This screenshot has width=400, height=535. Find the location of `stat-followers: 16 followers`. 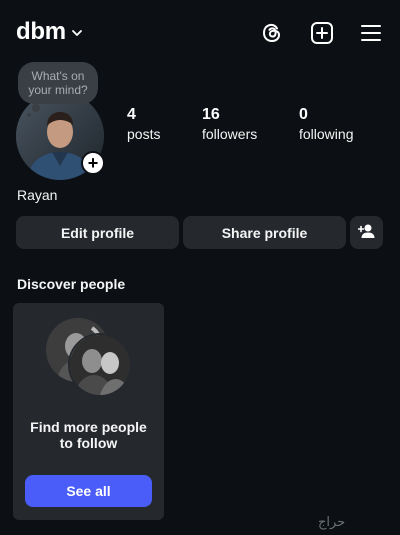

stat-followers: 16 followers is located at coordinates (229, 124).